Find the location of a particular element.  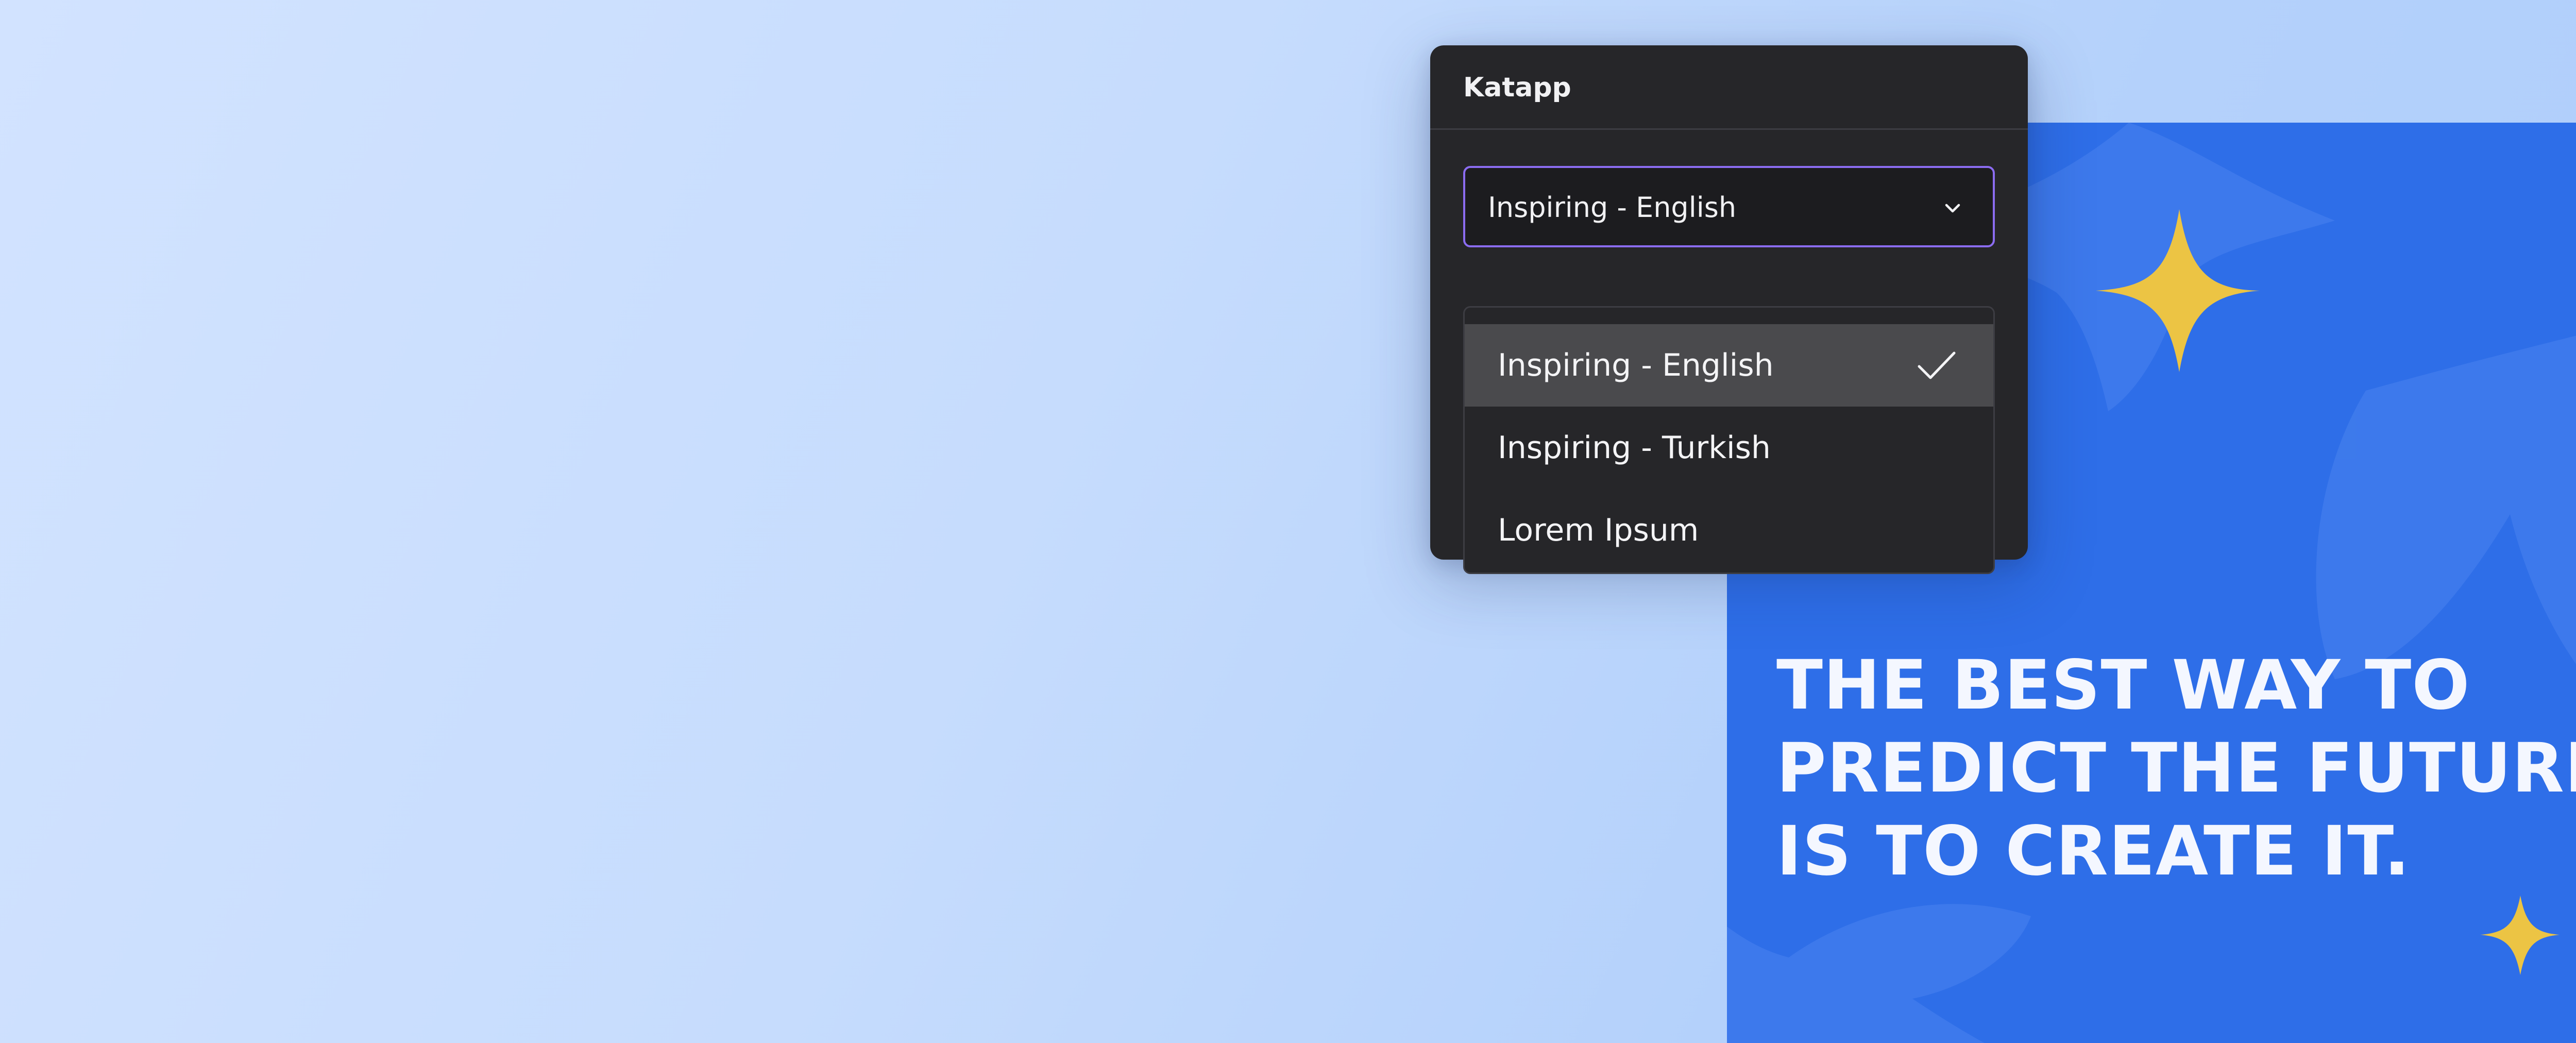

language-select: Inspiring - English is located at coordinates (1729, 206).